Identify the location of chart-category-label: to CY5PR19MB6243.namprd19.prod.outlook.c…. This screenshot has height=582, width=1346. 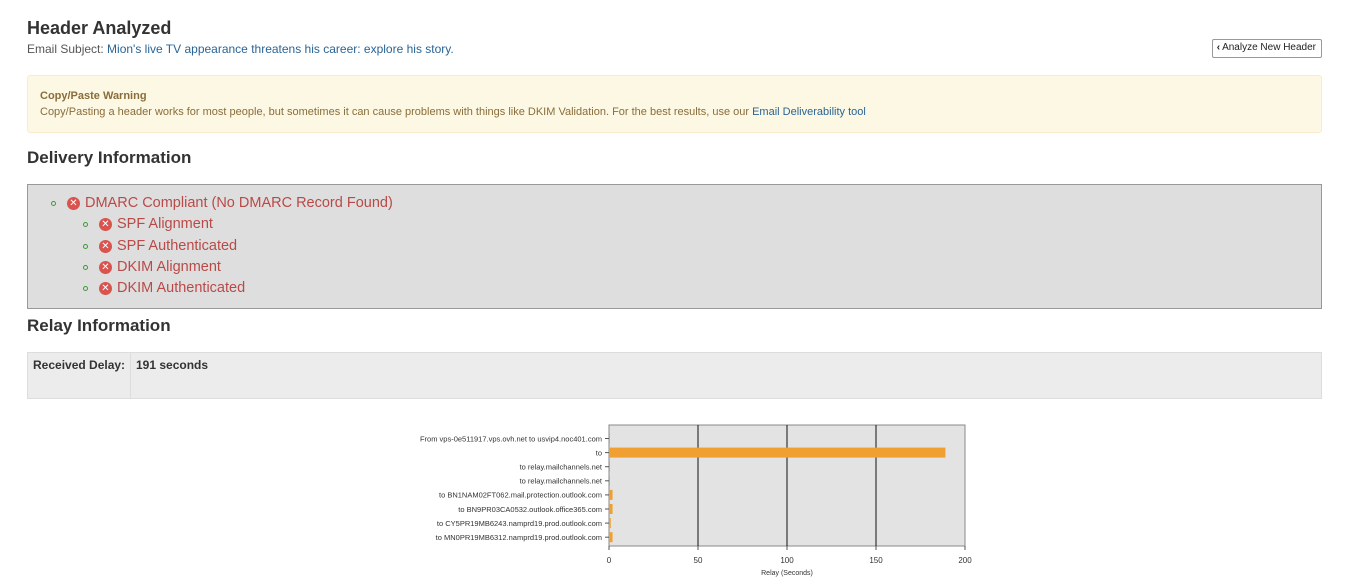
(519, 523).